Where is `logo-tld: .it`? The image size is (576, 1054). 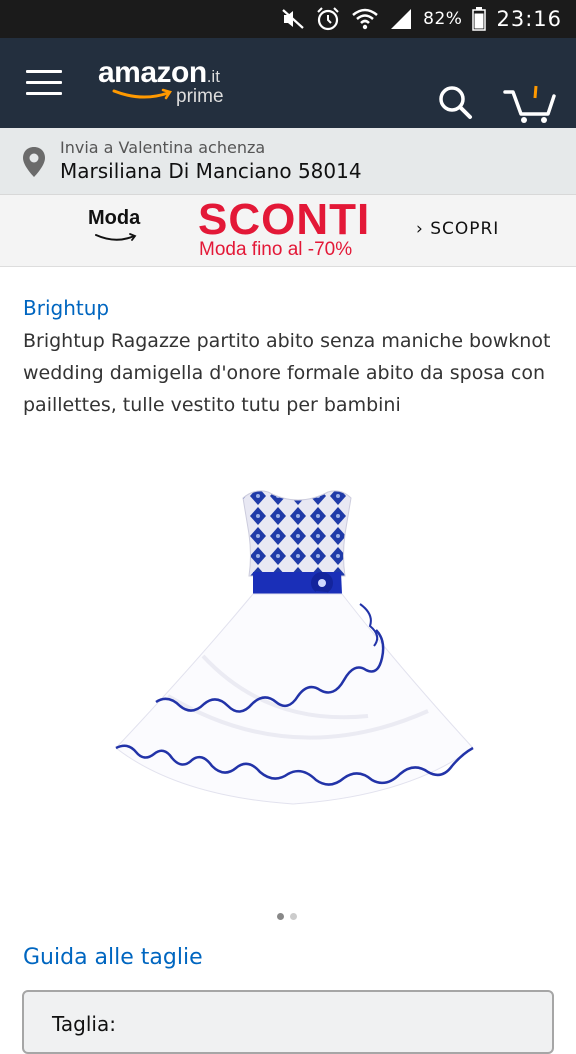 logo-tld: .it is located at coordinates (213, 76).